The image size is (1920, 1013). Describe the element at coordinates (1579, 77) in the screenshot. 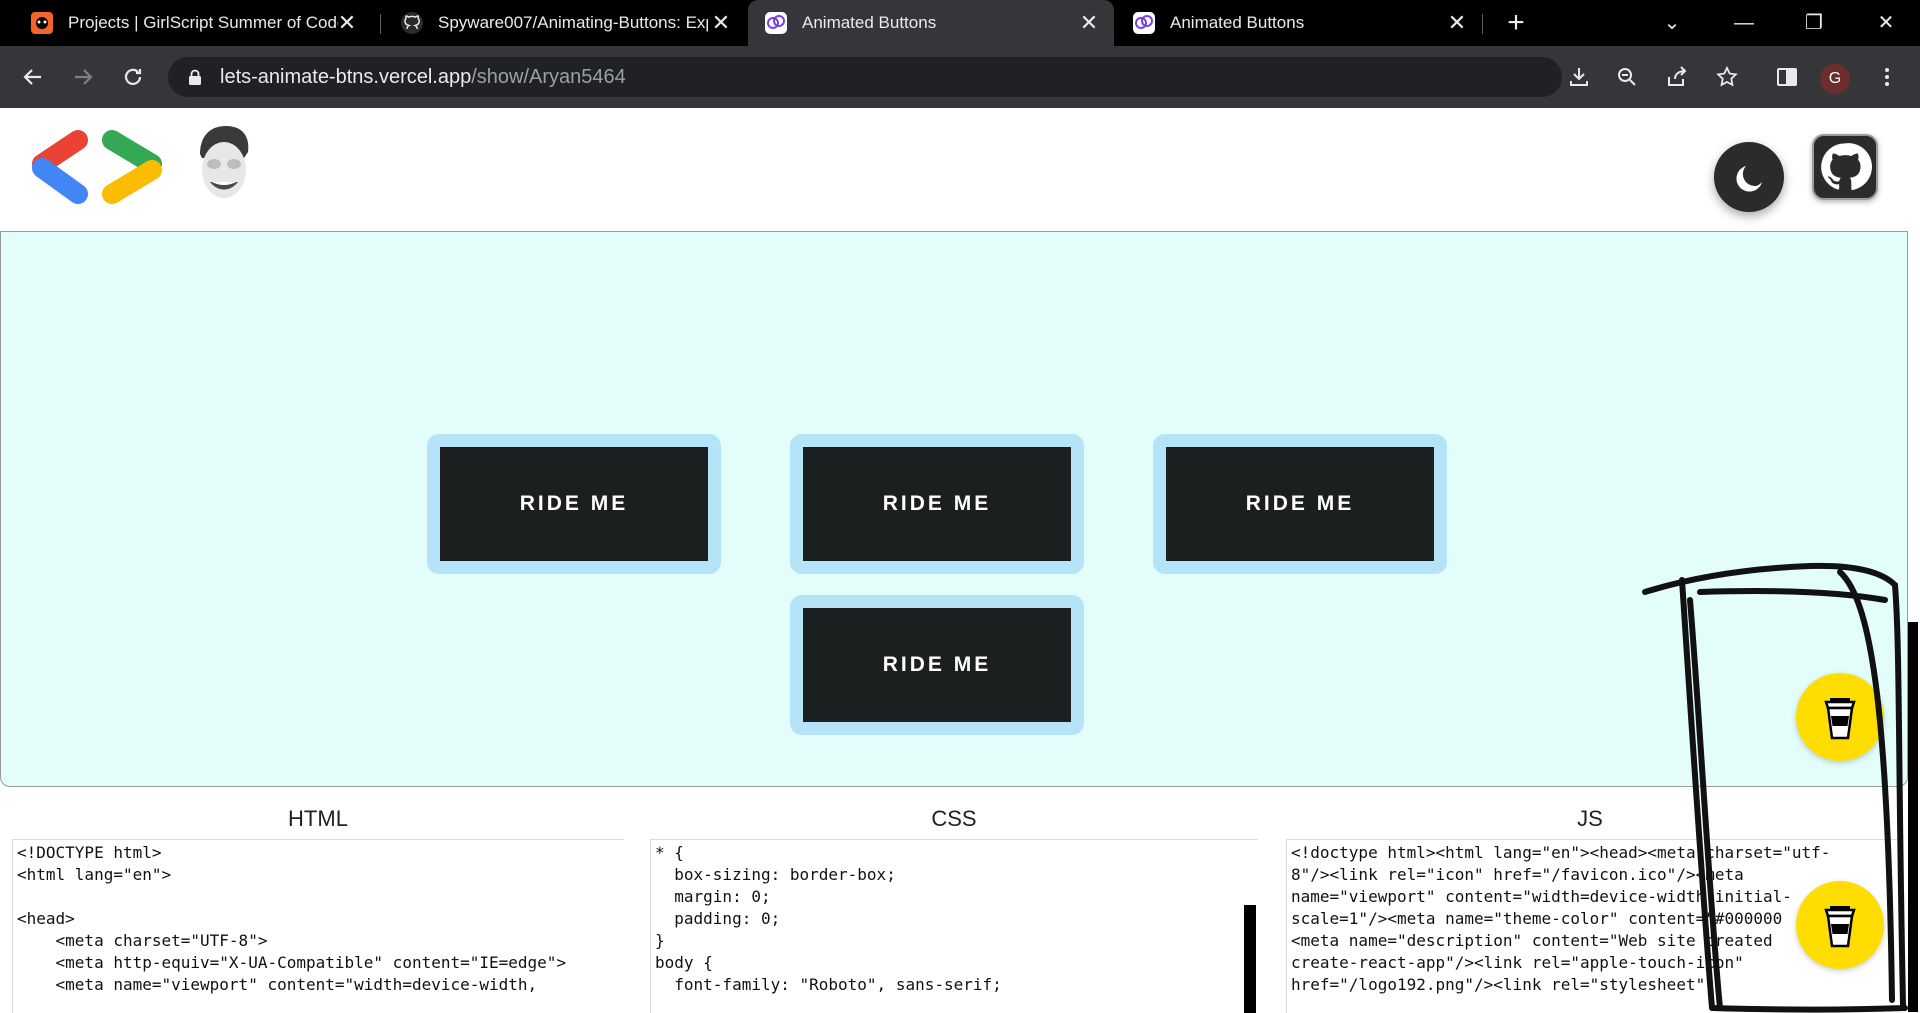

I see `install-app-icon` at that location.